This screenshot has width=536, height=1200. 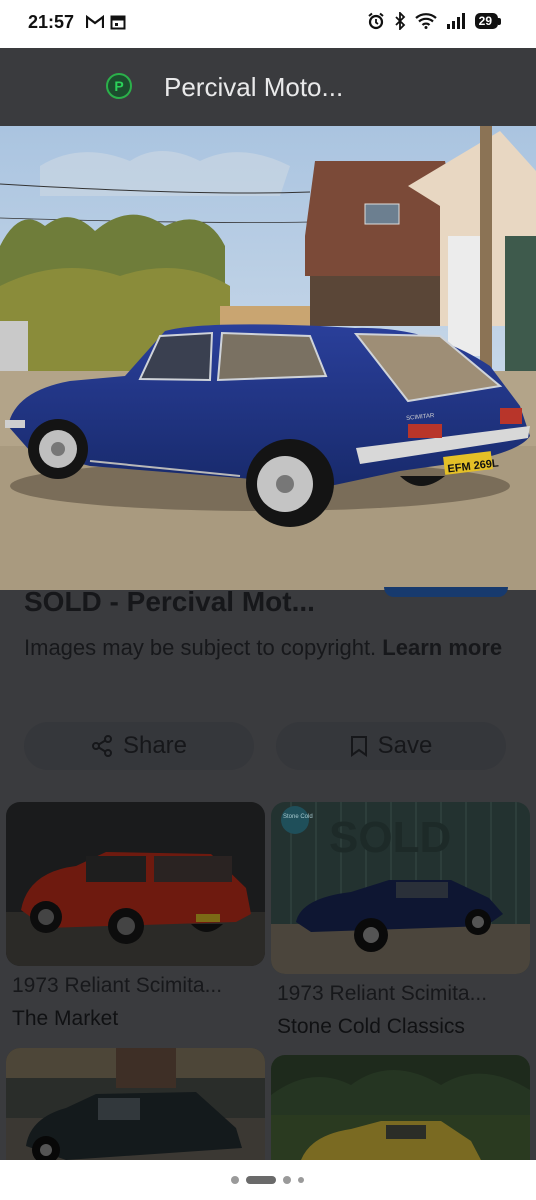 I want to click on system-icons: 29, so click(x=434, y=21).